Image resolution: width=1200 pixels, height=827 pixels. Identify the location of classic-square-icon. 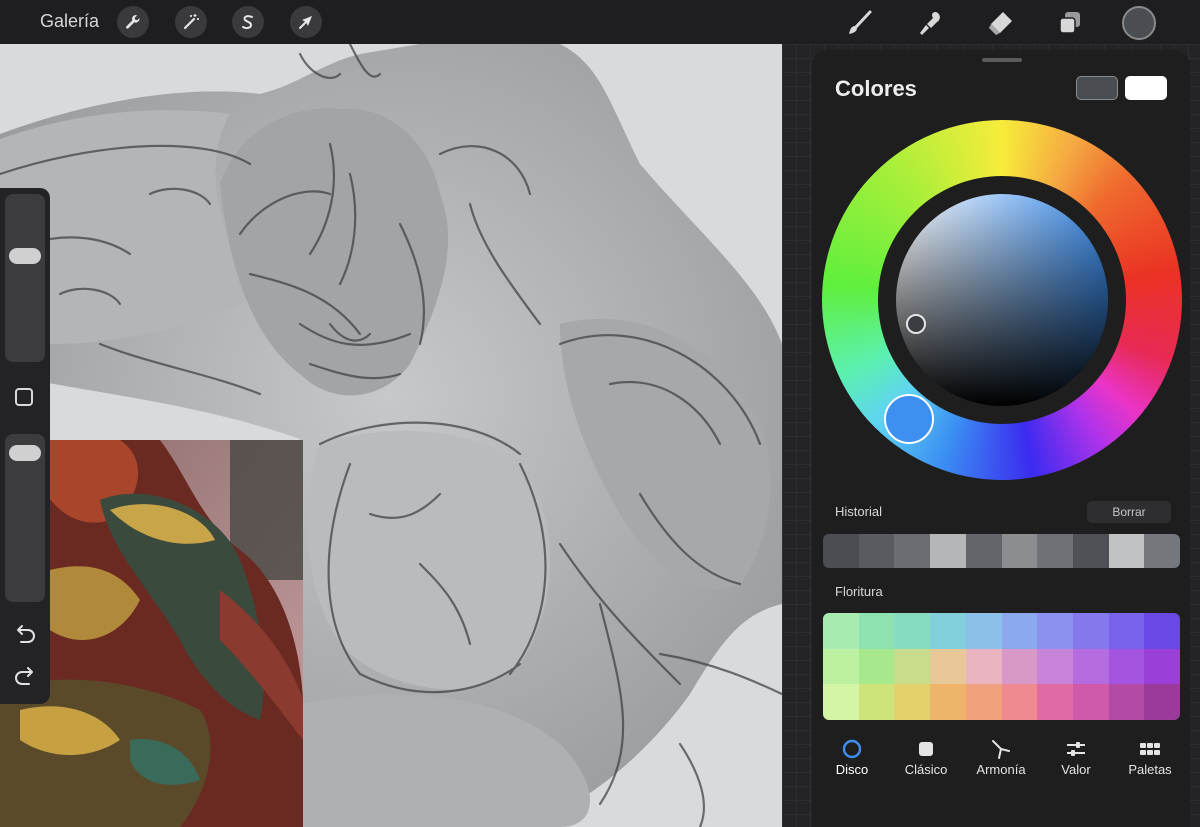
(926, 749).